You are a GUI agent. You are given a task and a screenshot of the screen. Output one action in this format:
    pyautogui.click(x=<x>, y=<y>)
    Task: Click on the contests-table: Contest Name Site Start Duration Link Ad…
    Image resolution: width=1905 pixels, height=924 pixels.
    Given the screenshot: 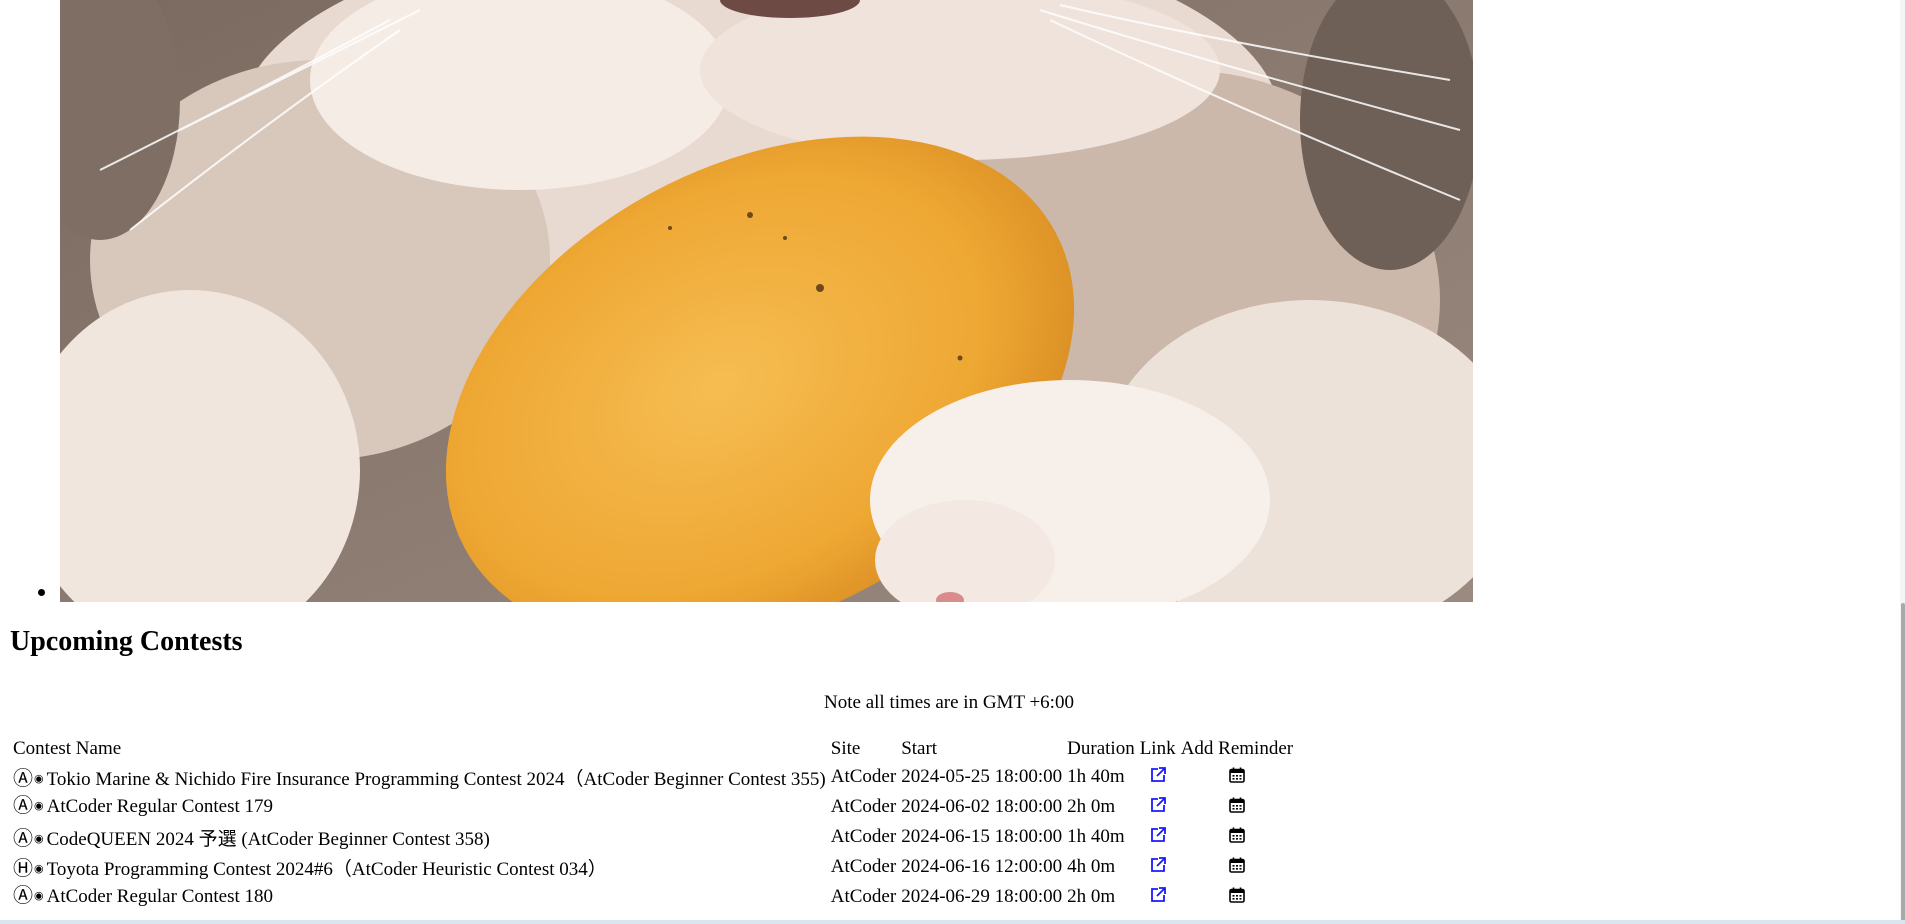 What is the action you would take?
    pyautogui.click(x=652, y=823)
    